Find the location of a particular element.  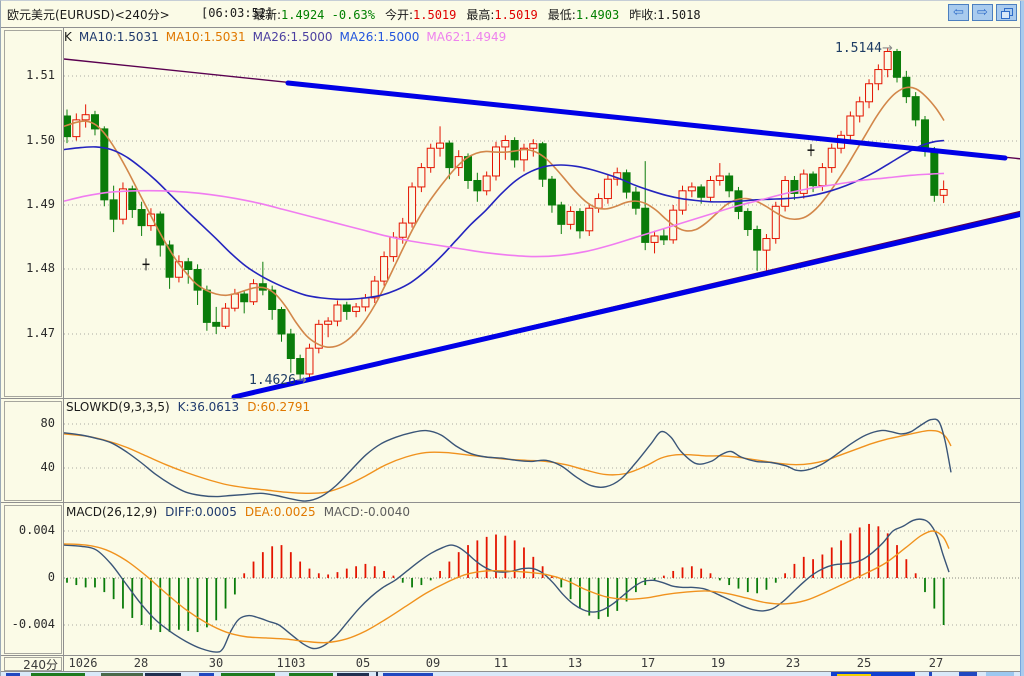

axis-tick-label: 1.51 is located at coordinates (40, 75).